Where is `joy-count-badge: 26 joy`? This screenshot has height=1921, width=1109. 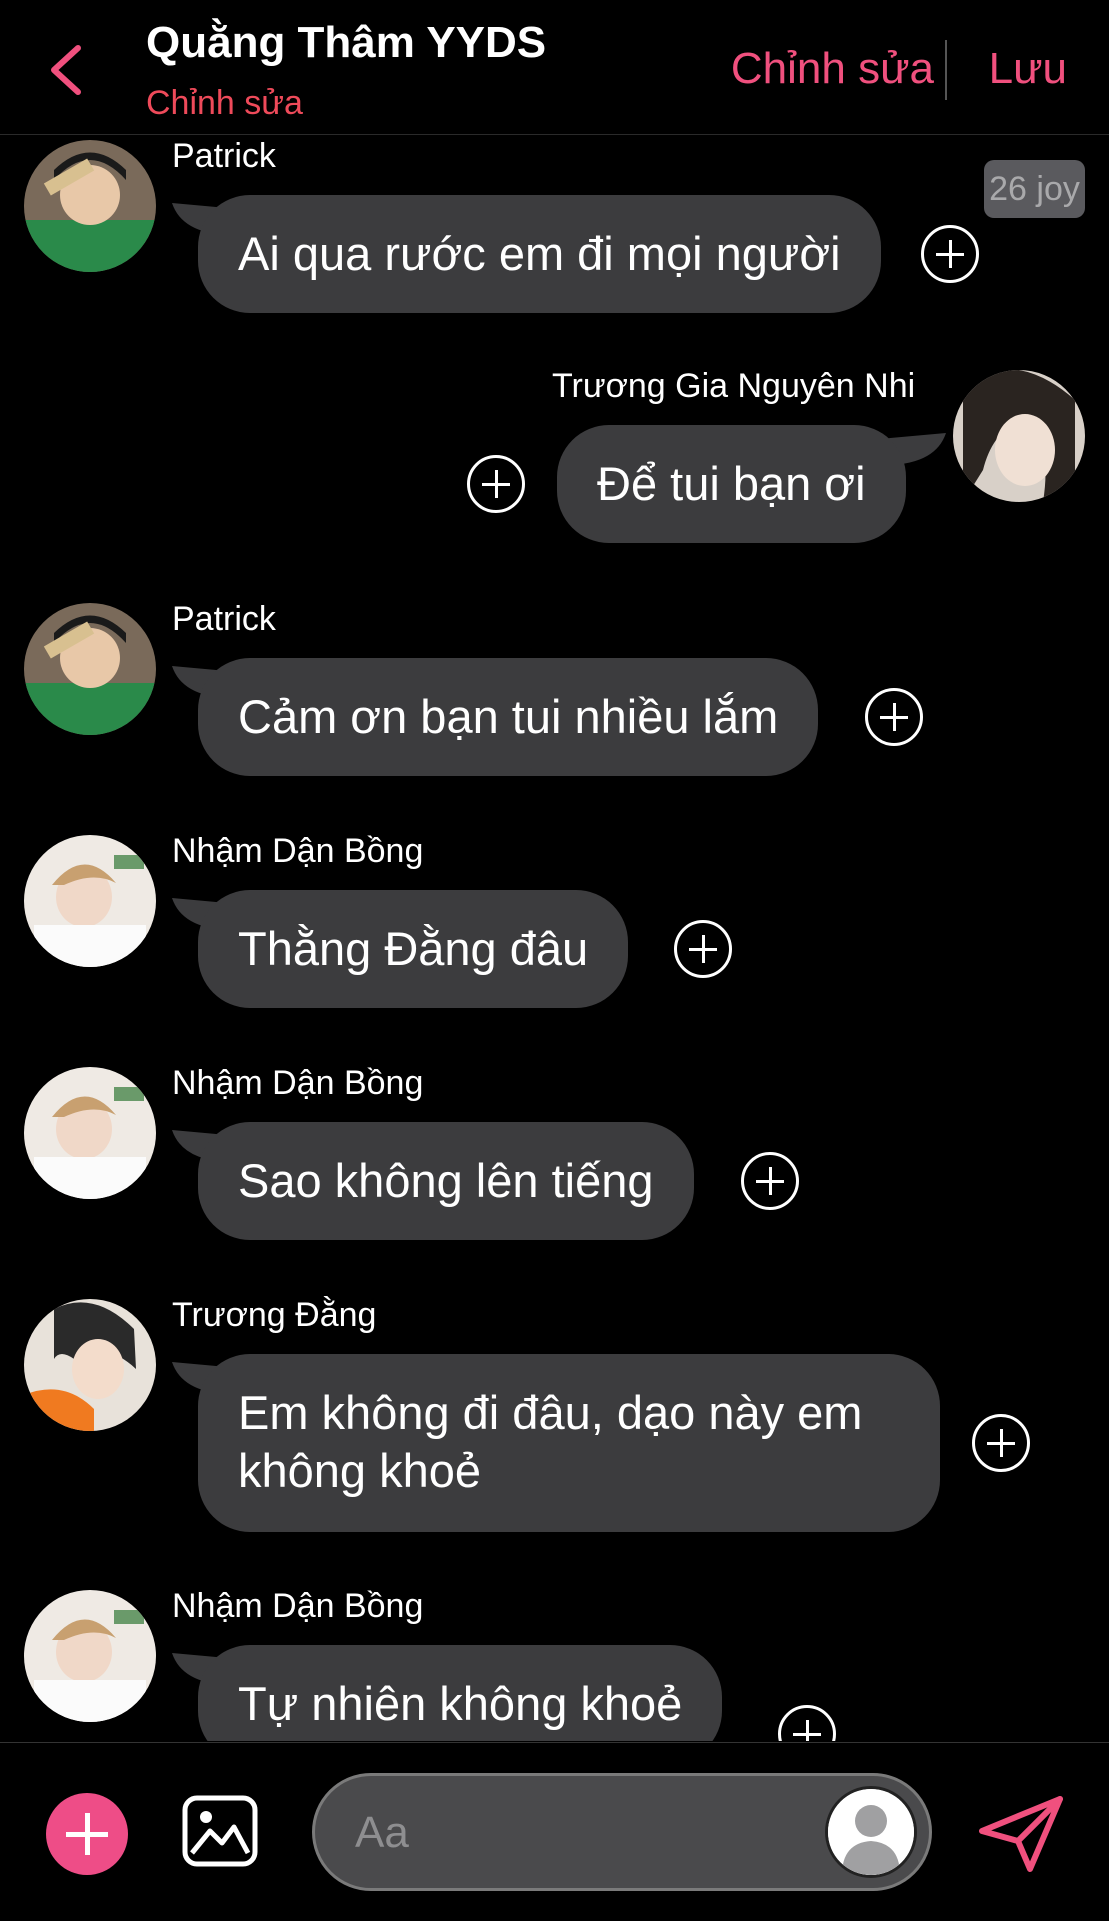 joy-count-badge: 26 joy is located at coordinates (1034, 189).